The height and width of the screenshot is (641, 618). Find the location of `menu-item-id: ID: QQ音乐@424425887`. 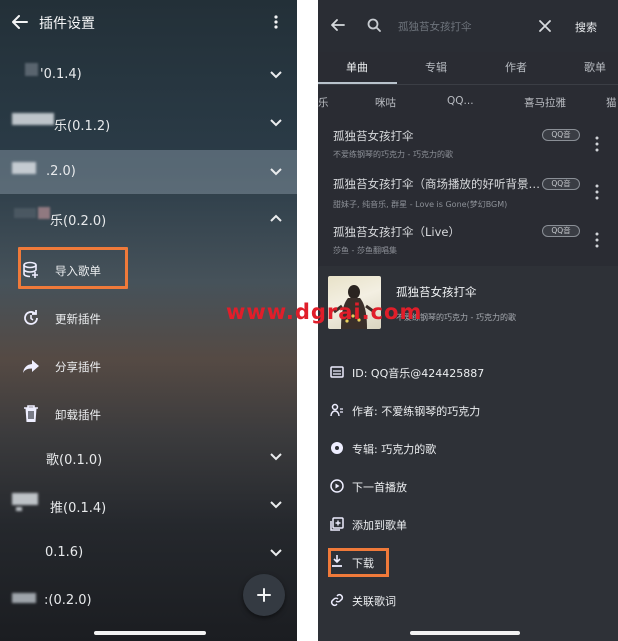

menu-item-id: ID: QQ音乐@424425887 is located at coordinates (468, 372).